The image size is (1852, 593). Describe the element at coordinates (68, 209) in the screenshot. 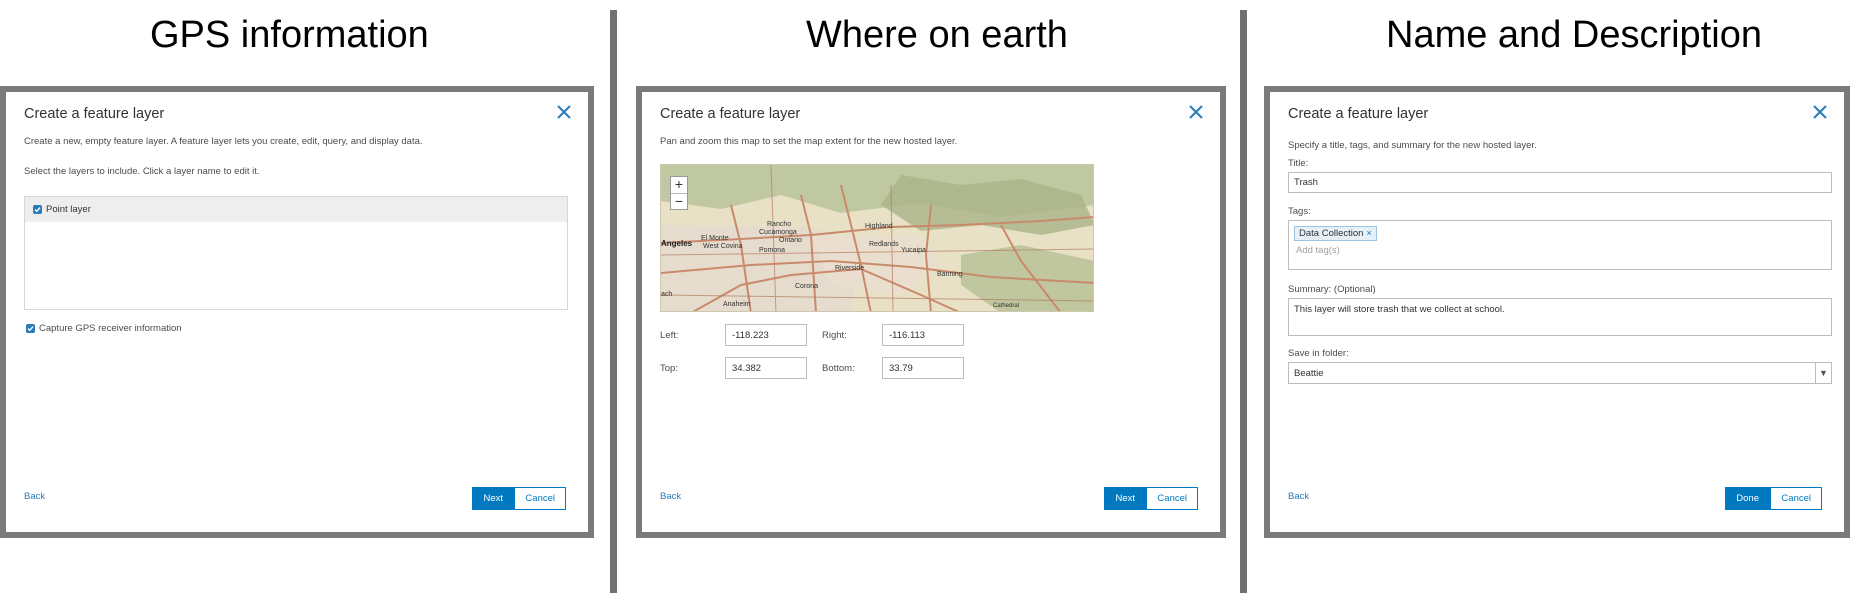

I see `layer-name-label: Point layer` at that location.